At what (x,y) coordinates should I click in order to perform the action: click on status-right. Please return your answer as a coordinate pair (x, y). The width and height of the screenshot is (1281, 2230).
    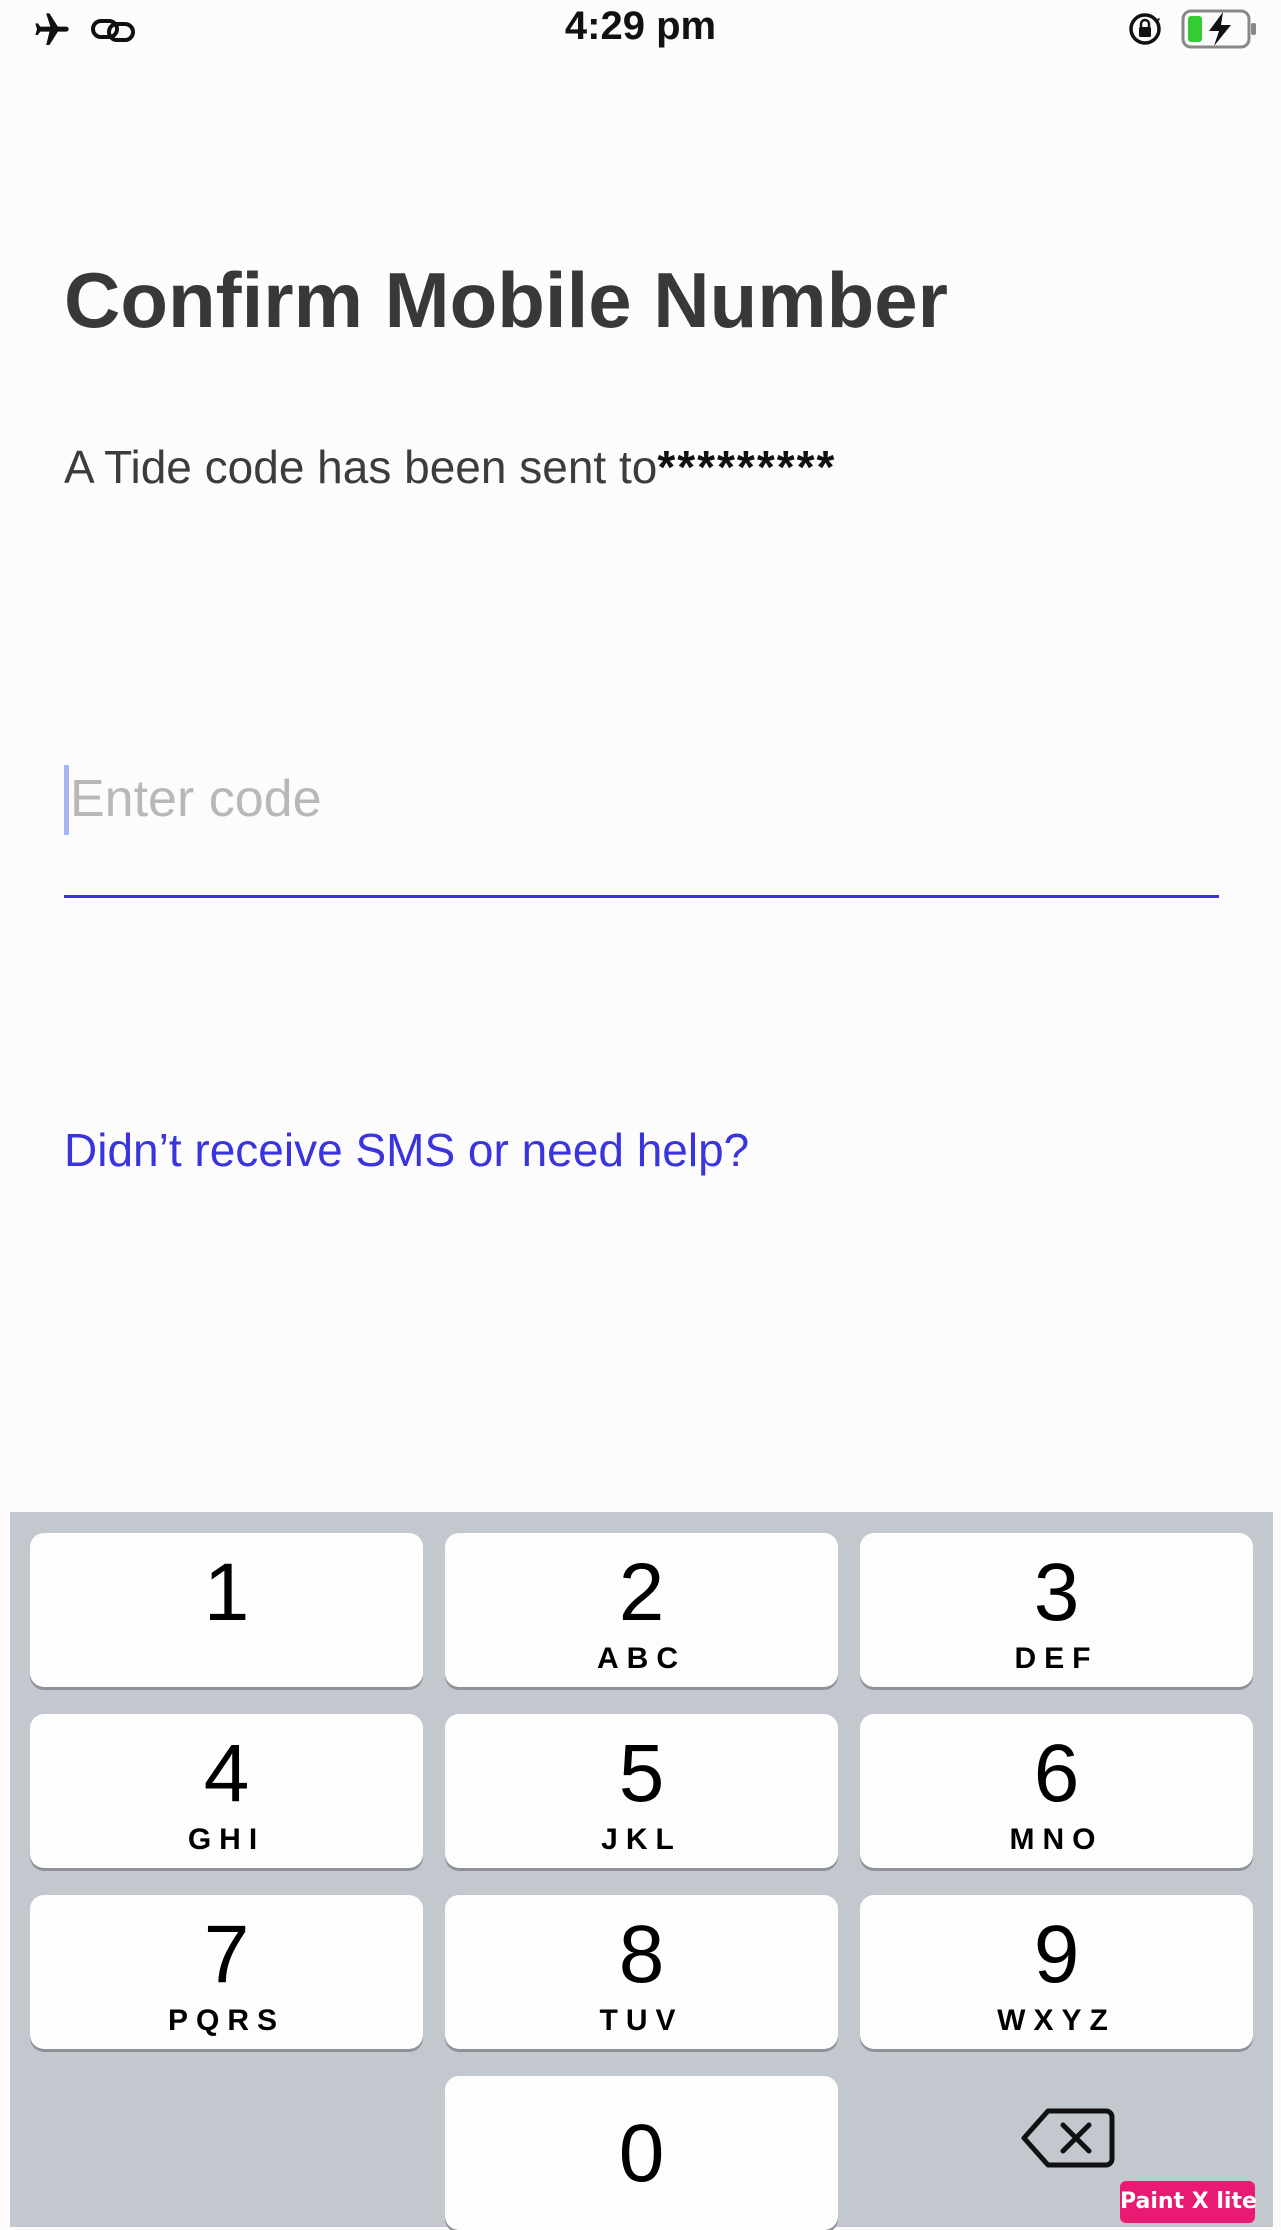
    Looking at the image, I should click on (1193, 31).